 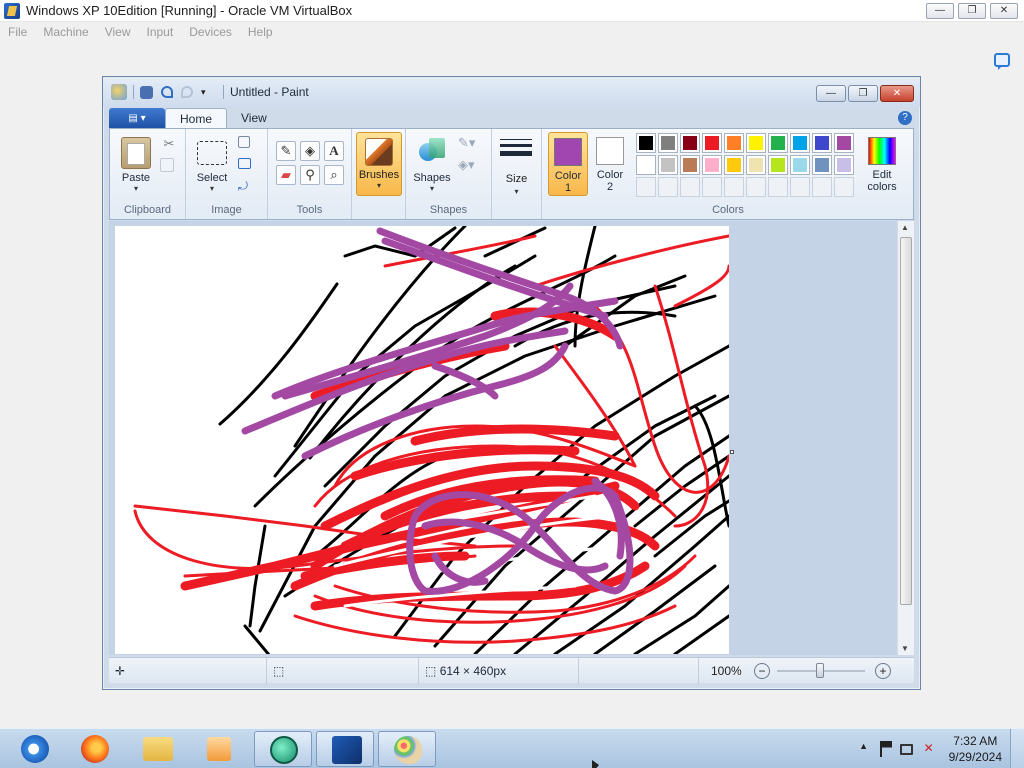 What do you see at coordinates (334, 175) in the screenshot?
I see `magnifier-icon: ⌕` at bounding box center [334, 175].